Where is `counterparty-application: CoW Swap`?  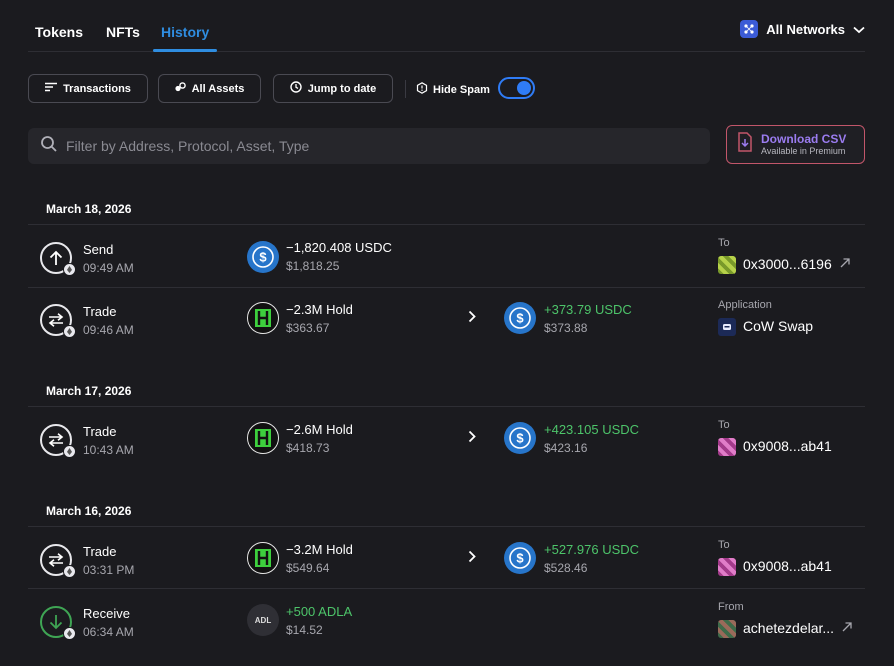
counterparty-application: CoW Swap is located at coordinates (778, 326).